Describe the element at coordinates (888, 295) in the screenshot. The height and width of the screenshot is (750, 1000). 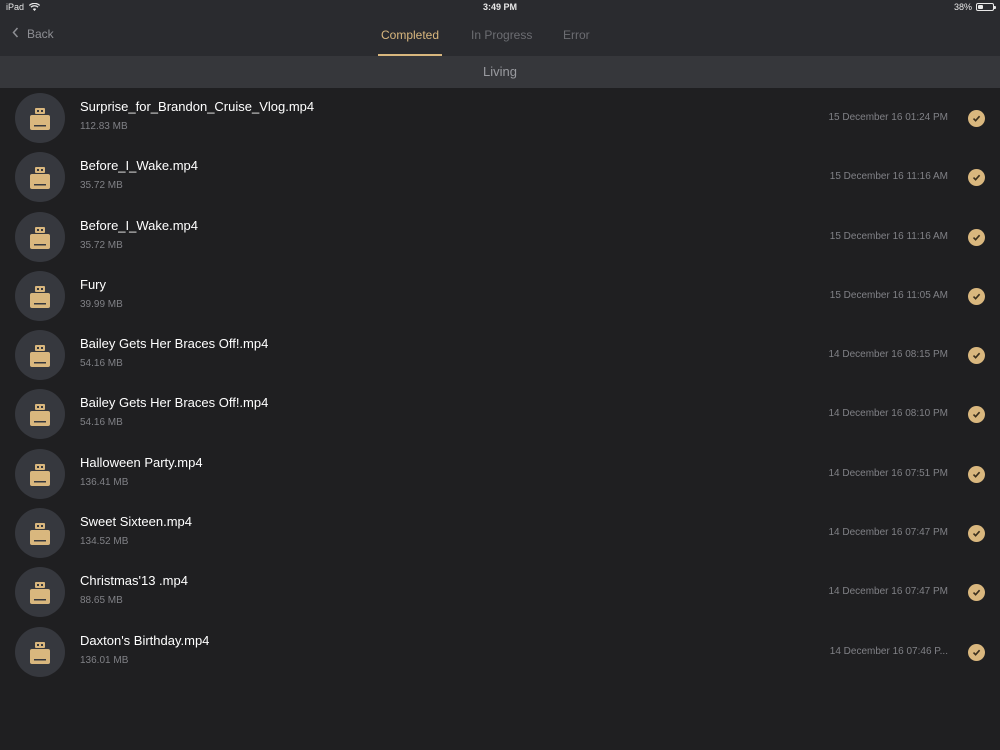
I see `item-date: 15 December 16 11:05 AM` at that location.